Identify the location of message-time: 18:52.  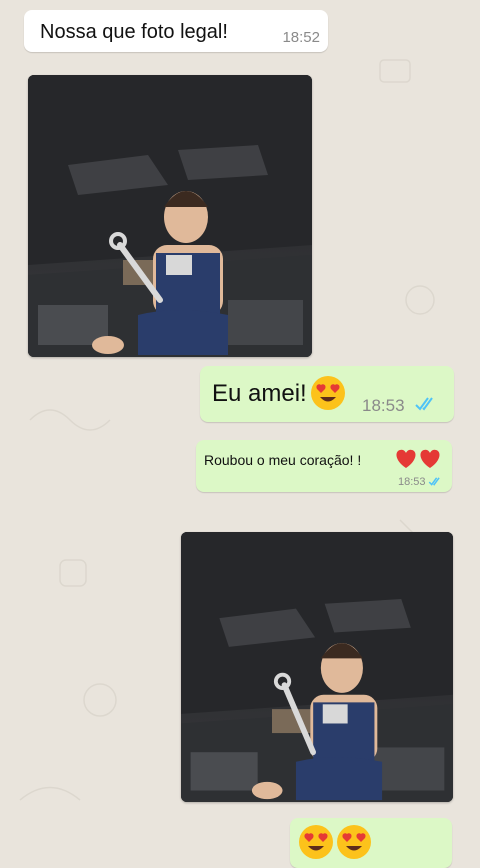
(301, 37).